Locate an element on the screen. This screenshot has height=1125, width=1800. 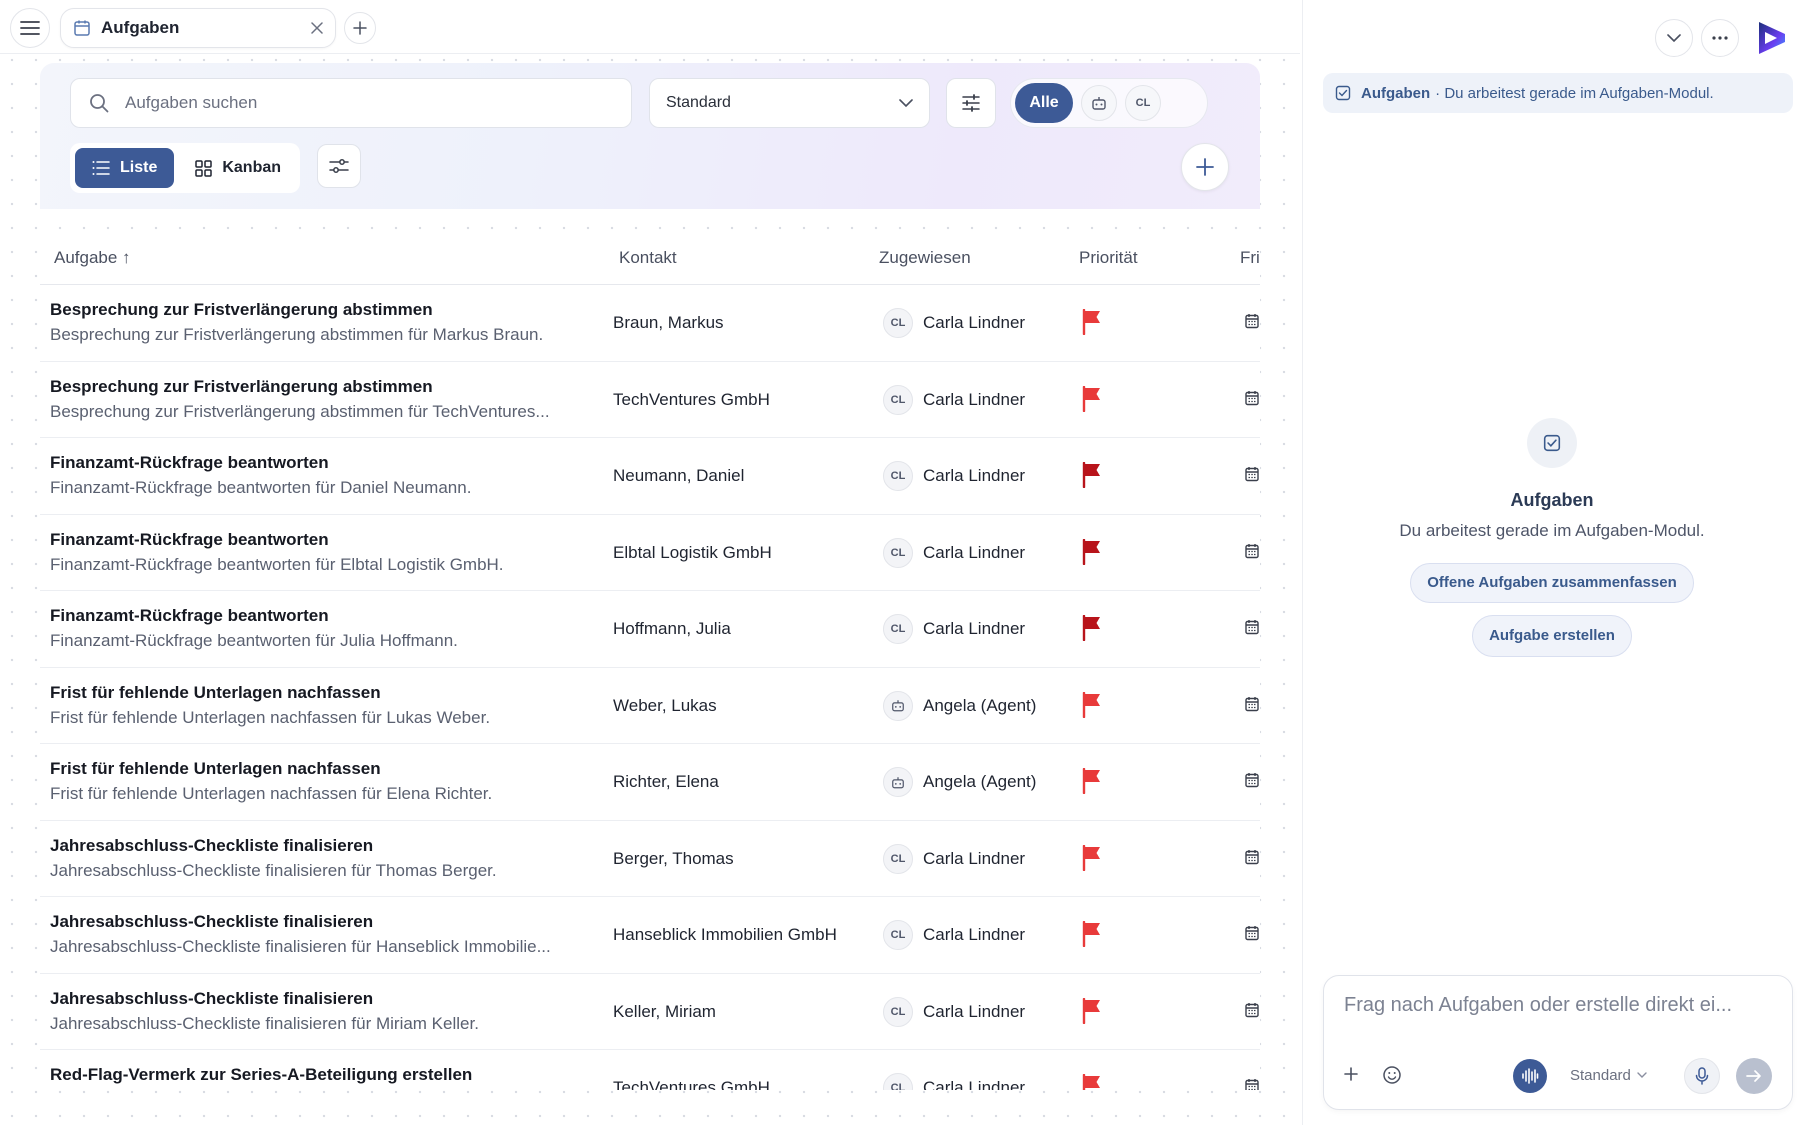
model-select: Standard is located at coordinates (1608, 1075).